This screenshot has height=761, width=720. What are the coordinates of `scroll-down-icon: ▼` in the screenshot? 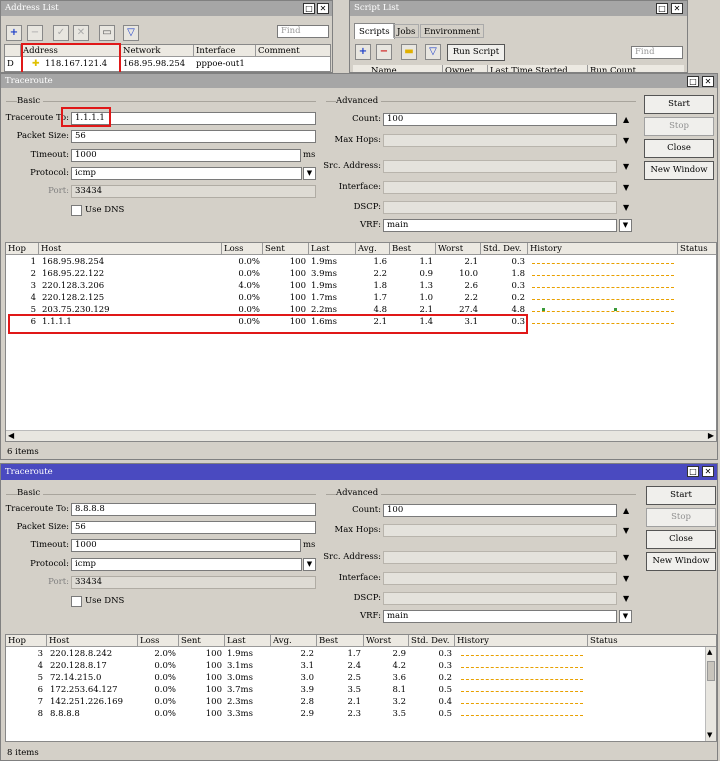 It's located at (709, 735).